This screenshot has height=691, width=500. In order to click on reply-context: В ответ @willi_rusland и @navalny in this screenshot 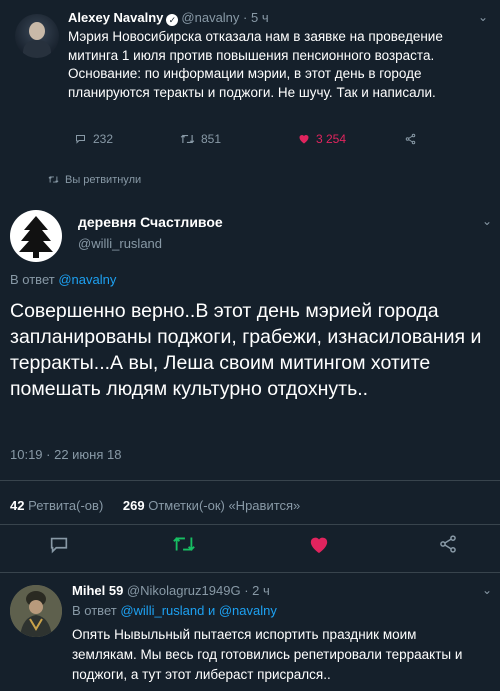, I will do `click(174, 610)`.